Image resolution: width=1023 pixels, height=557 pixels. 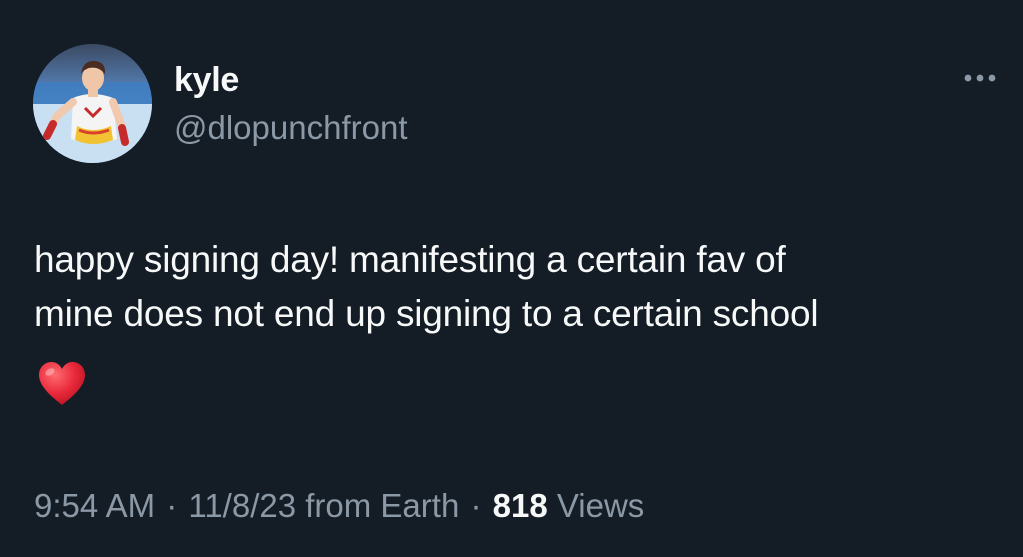 I want to click on red-heart-emoji-icon, so click(x=62, y=384).